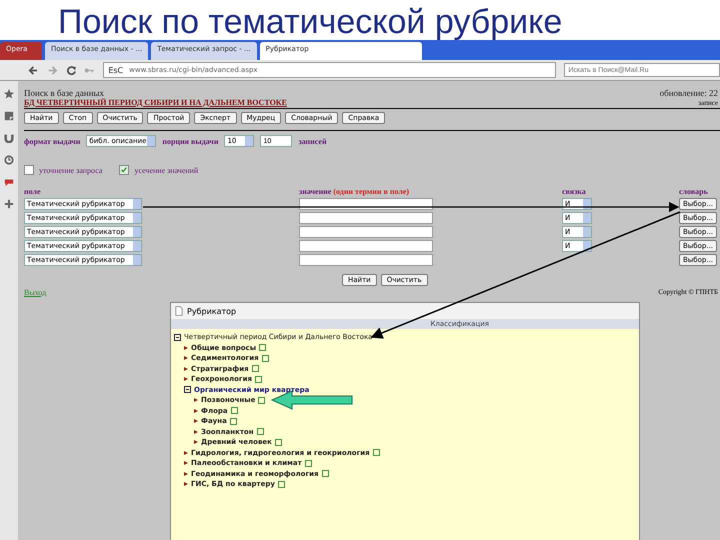 This screenshot has width=720, height=540. What do you see at coordinates (9, 116) in the screenshot?
I see `note-icon` at bounding box center [9, 116].